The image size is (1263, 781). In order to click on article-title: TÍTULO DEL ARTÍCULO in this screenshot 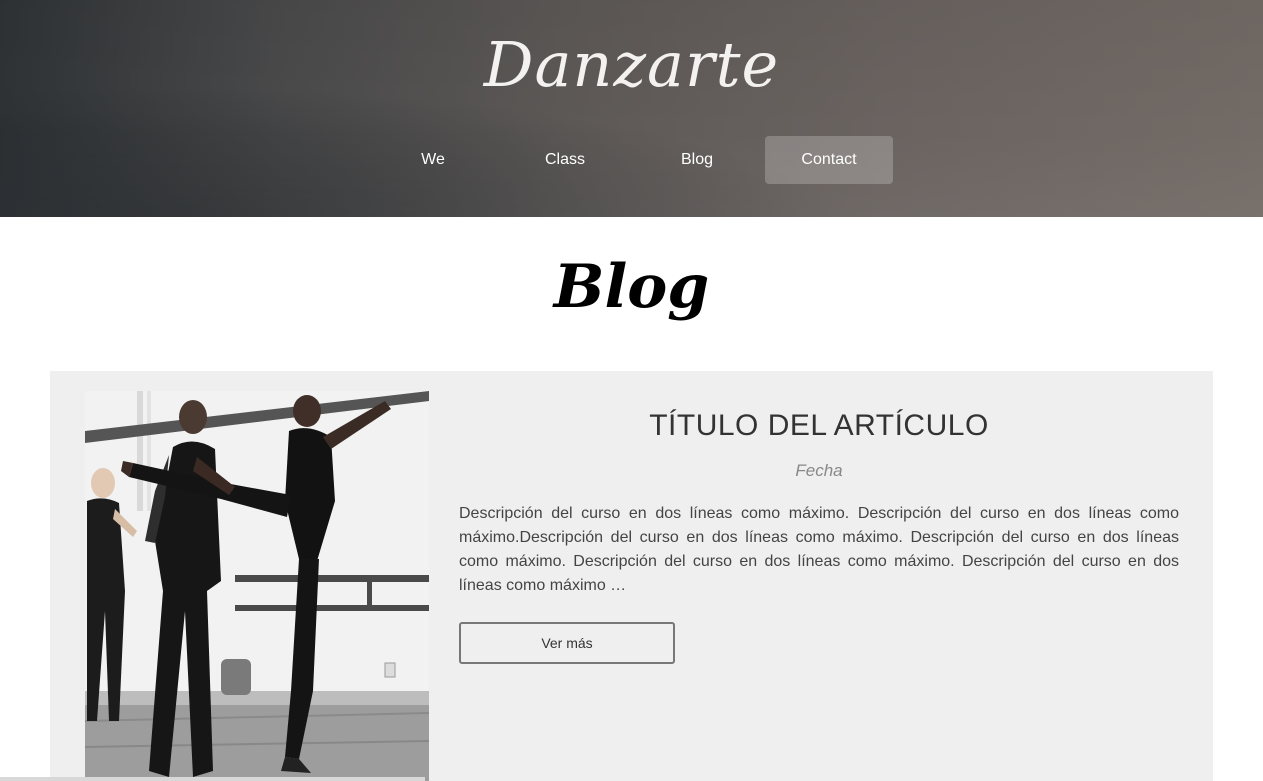, I will do `click(819, 425)`.